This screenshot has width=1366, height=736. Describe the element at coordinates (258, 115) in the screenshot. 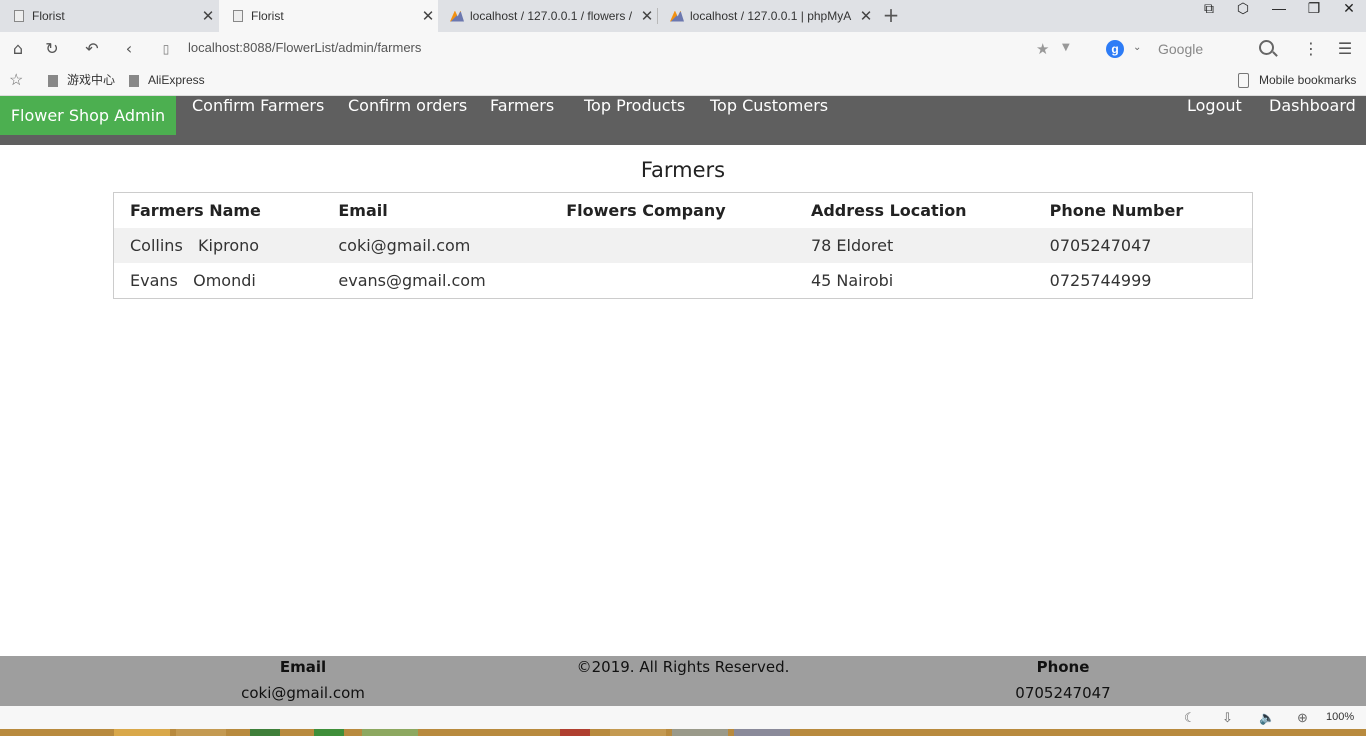

I see `nav-confirm-farmers: Confirm Farmers` at that location.